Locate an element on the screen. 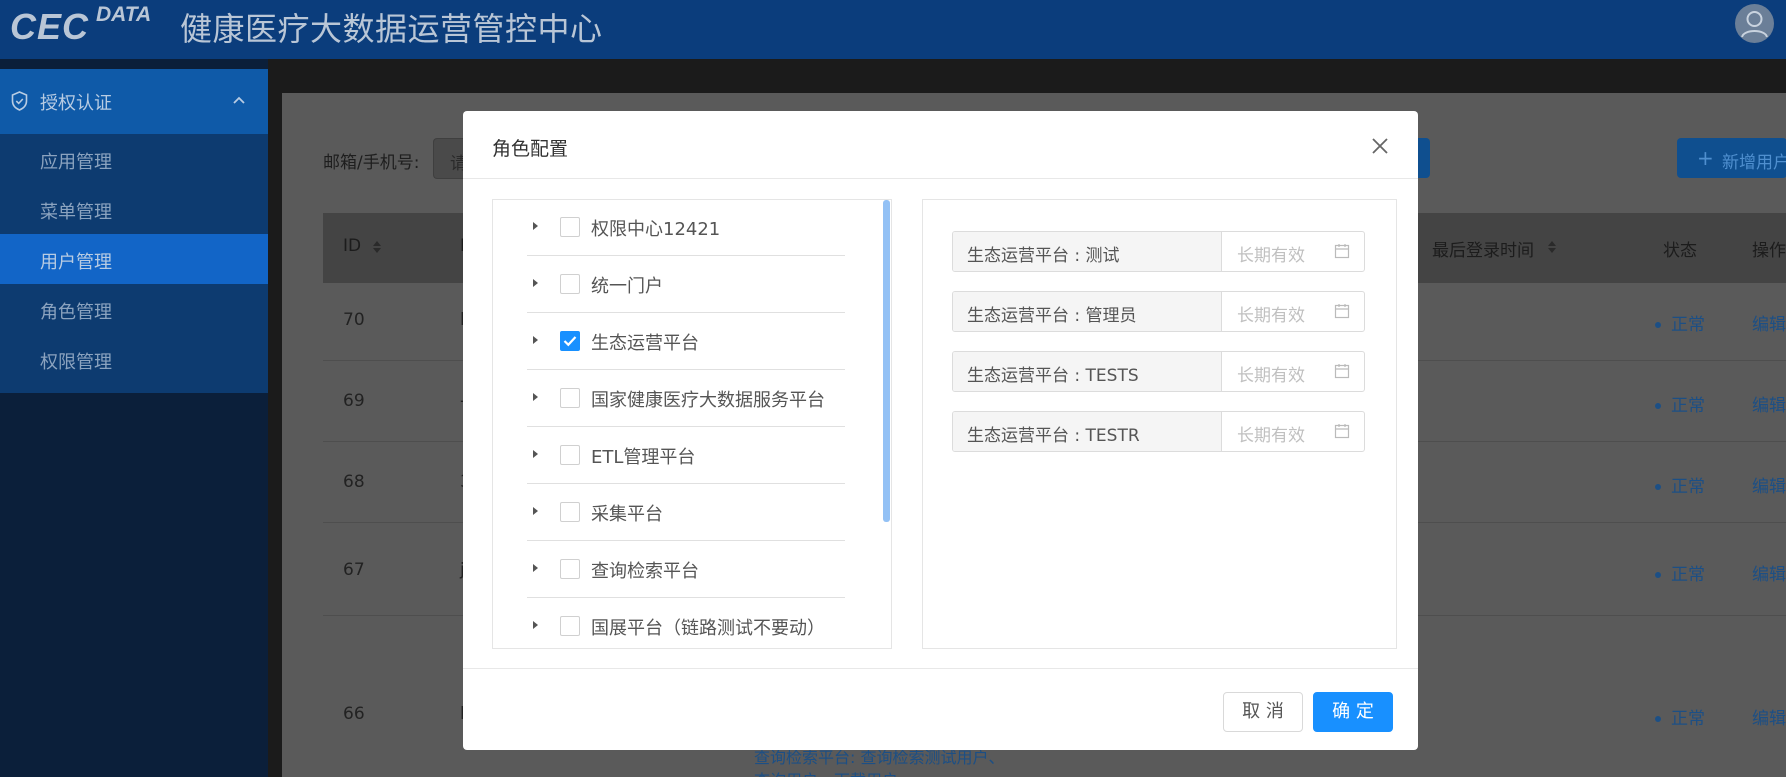 The image size is (1786, 777). sidebar-item-permission-management: 权限管理 is located at coordinates (134, 359).